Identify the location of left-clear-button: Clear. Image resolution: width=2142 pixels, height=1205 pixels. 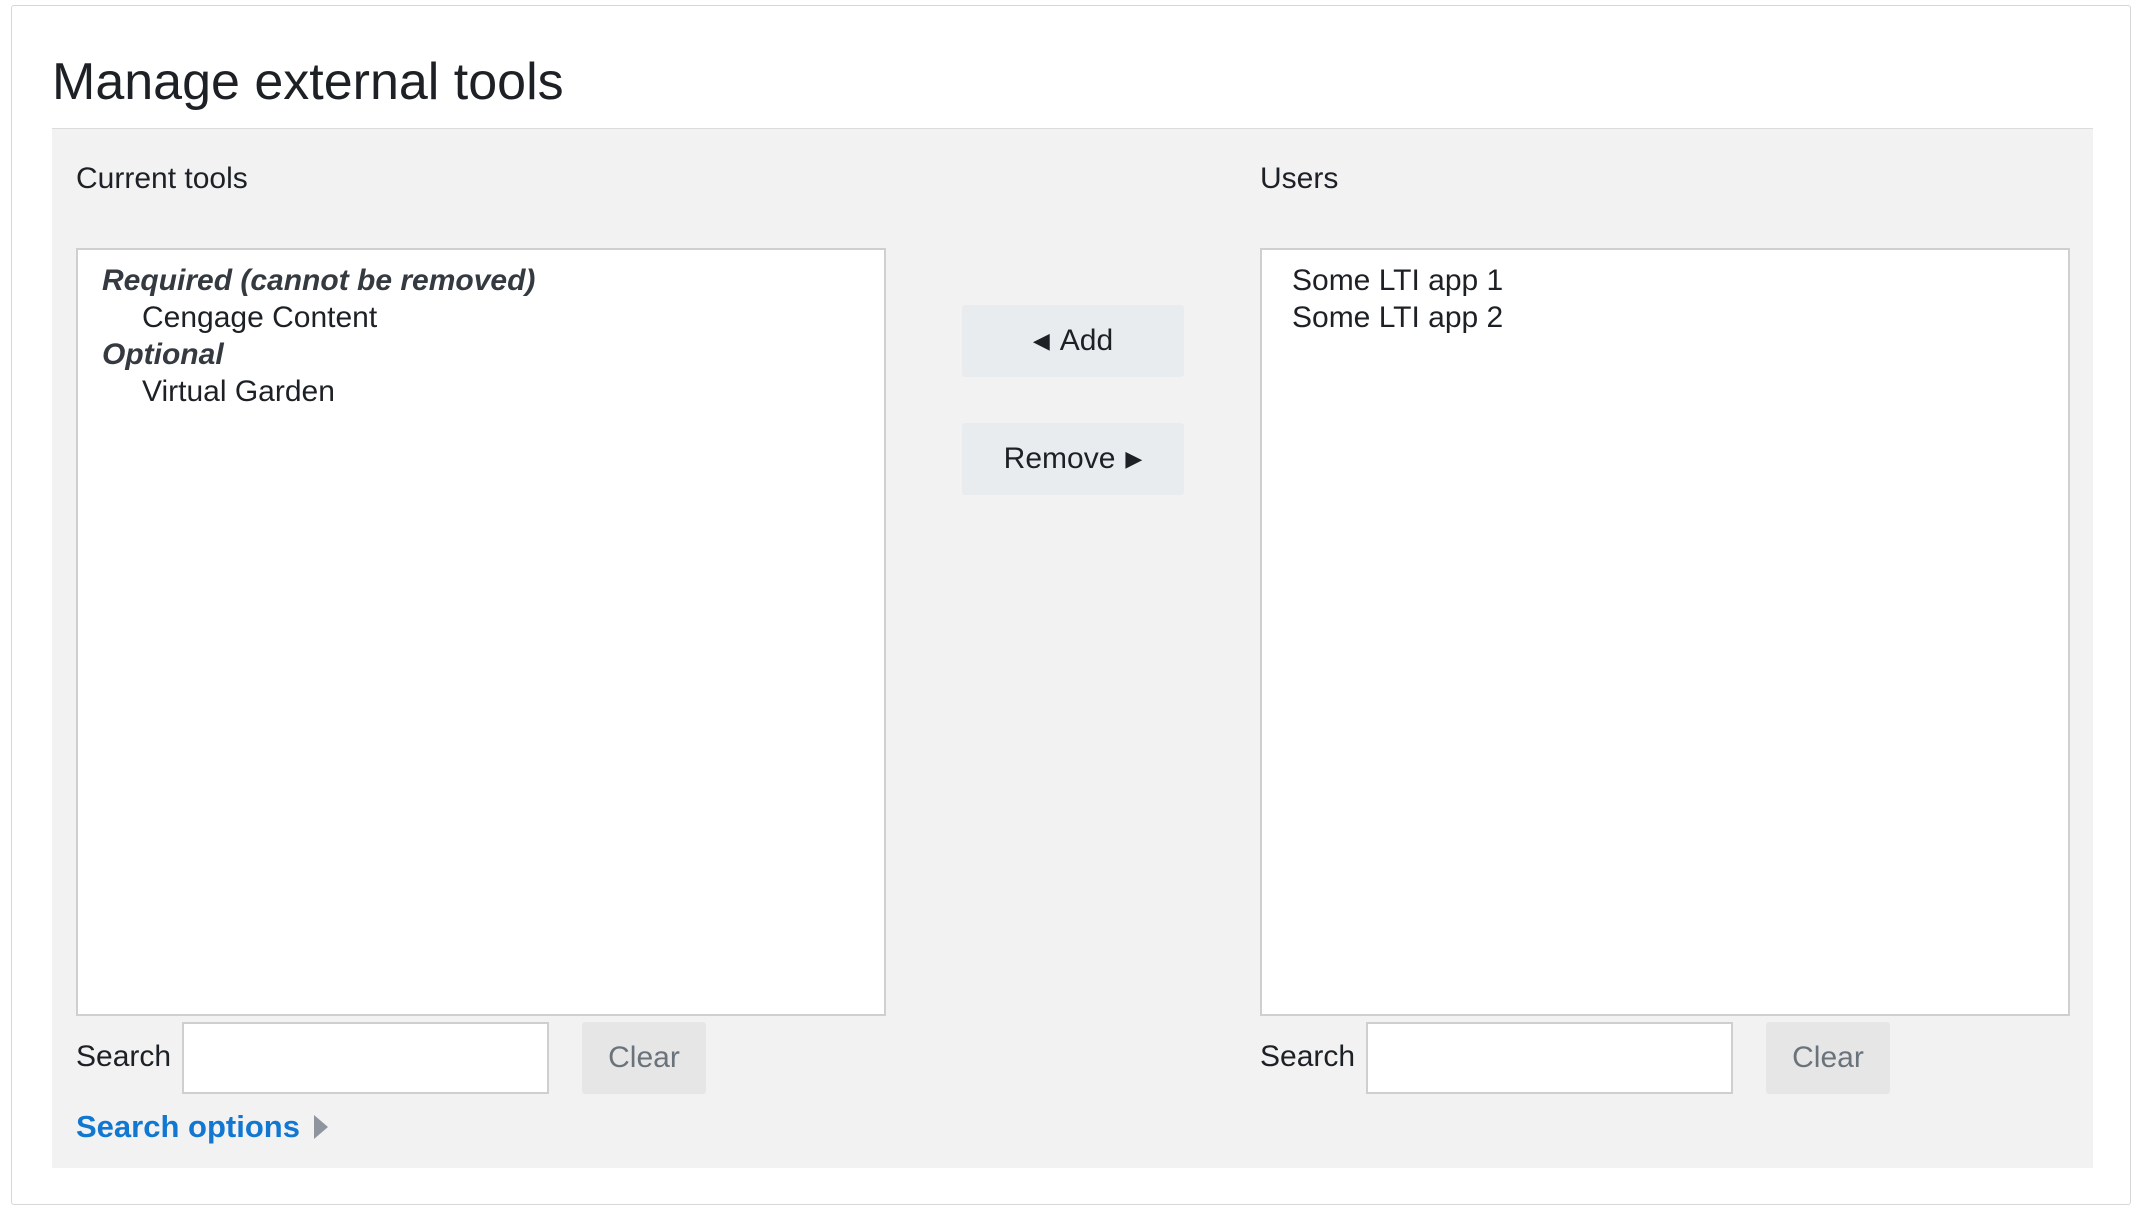
(644, 1058).